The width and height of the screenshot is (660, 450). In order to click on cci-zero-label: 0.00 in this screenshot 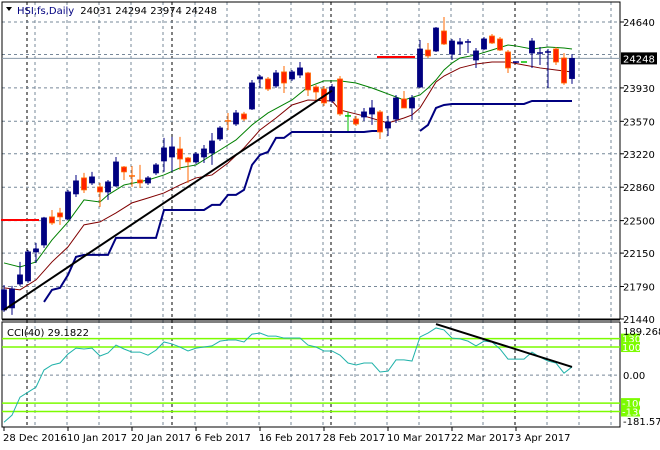, I will do `click(634, 376)`.